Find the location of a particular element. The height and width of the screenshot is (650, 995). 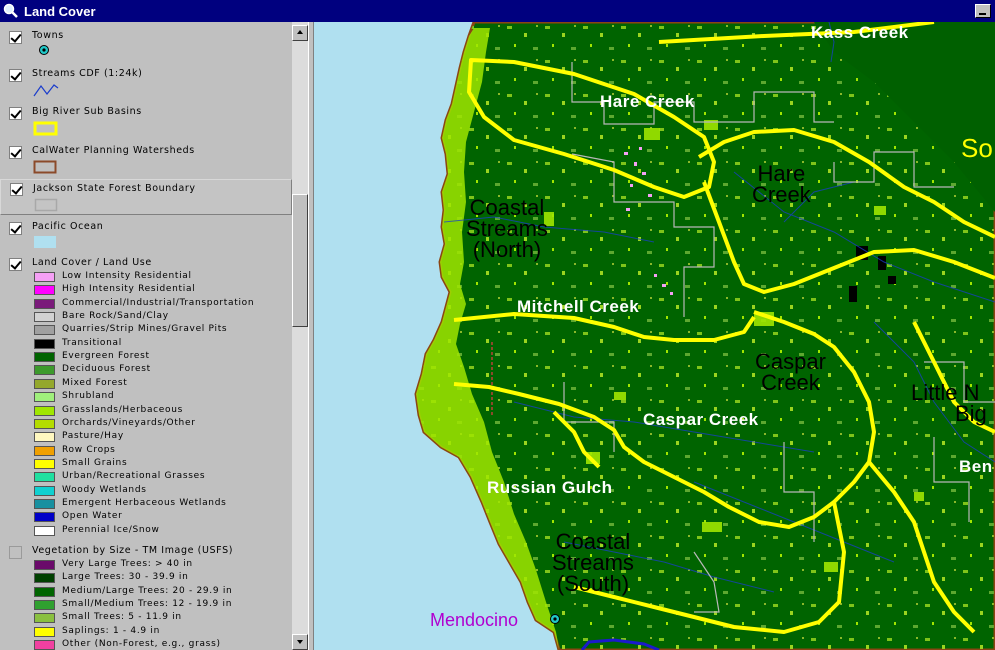

layer-checkbox-vegetation is located at coordinates (15, 552).